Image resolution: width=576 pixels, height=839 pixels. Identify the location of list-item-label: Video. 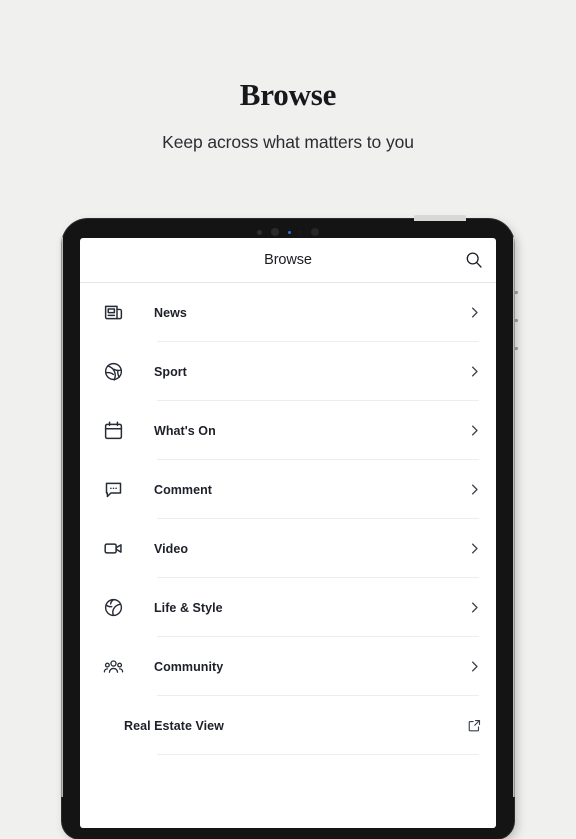
(171, 548).